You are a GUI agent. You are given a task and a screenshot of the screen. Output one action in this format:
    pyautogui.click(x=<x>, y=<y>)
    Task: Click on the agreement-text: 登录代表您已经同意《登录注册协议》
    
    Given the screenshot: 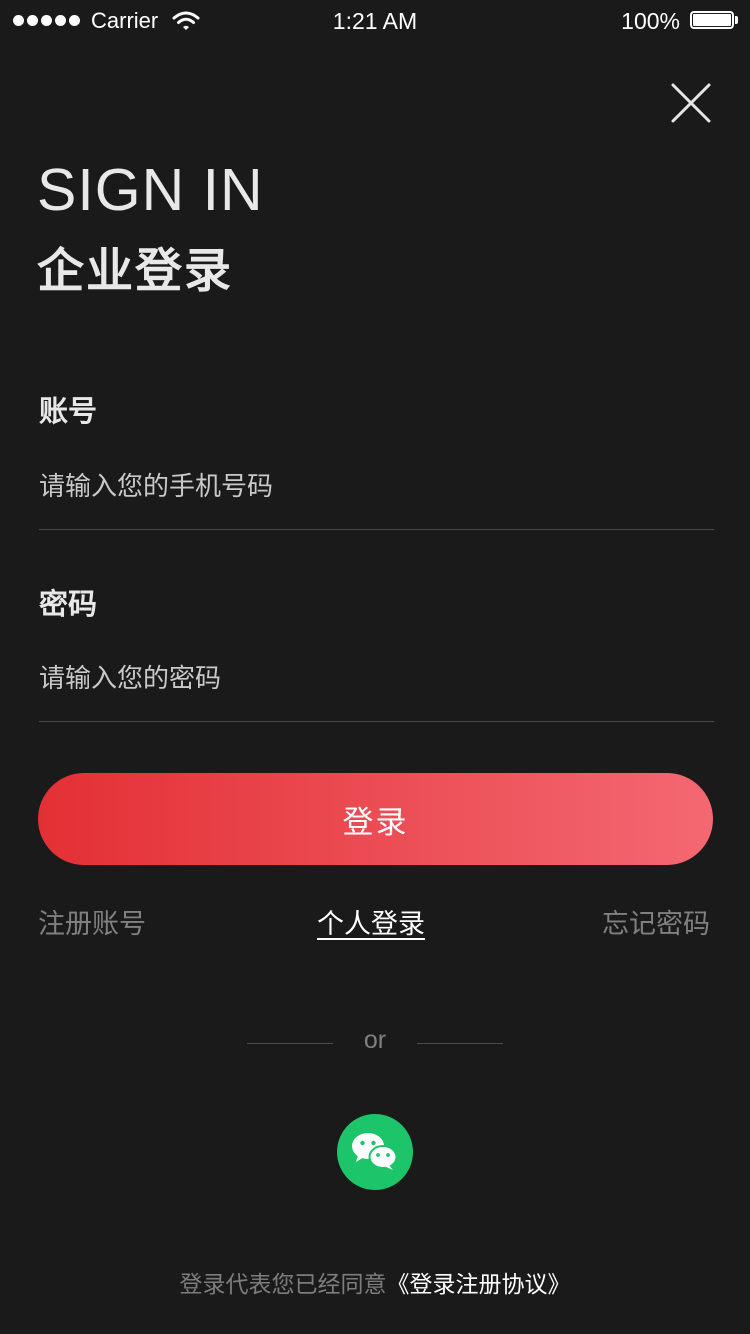 What is the action you would take?
    pyautogui.click(x=375, y=1285)
    